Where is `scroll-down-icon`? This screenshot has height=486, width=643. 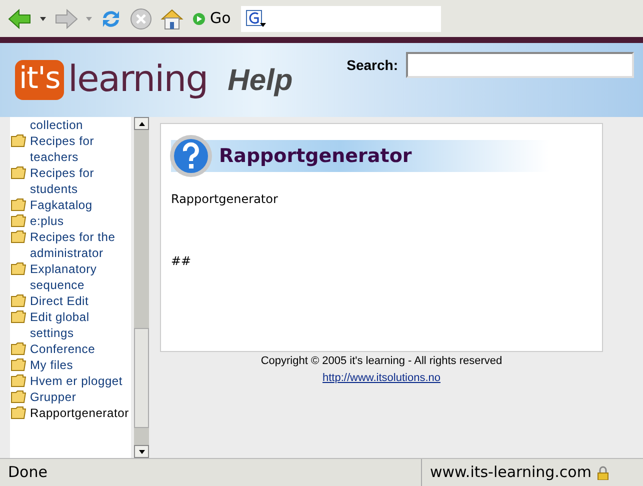
scroll-down-icon is located at coordinates (141, 452).